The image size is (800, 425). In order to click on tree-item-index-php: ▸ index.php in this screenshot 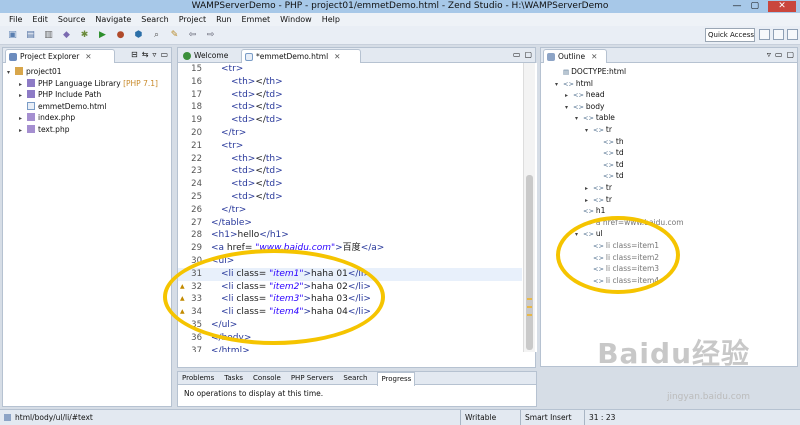, I will do `click(87, 118)`.